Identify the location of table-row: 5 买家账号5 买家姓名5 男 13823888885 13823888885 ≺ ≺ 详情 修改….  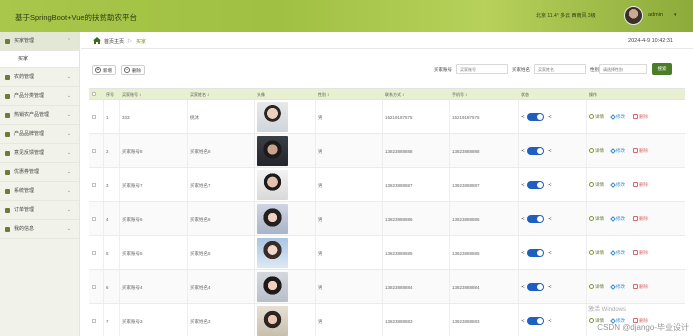
(387, 253).